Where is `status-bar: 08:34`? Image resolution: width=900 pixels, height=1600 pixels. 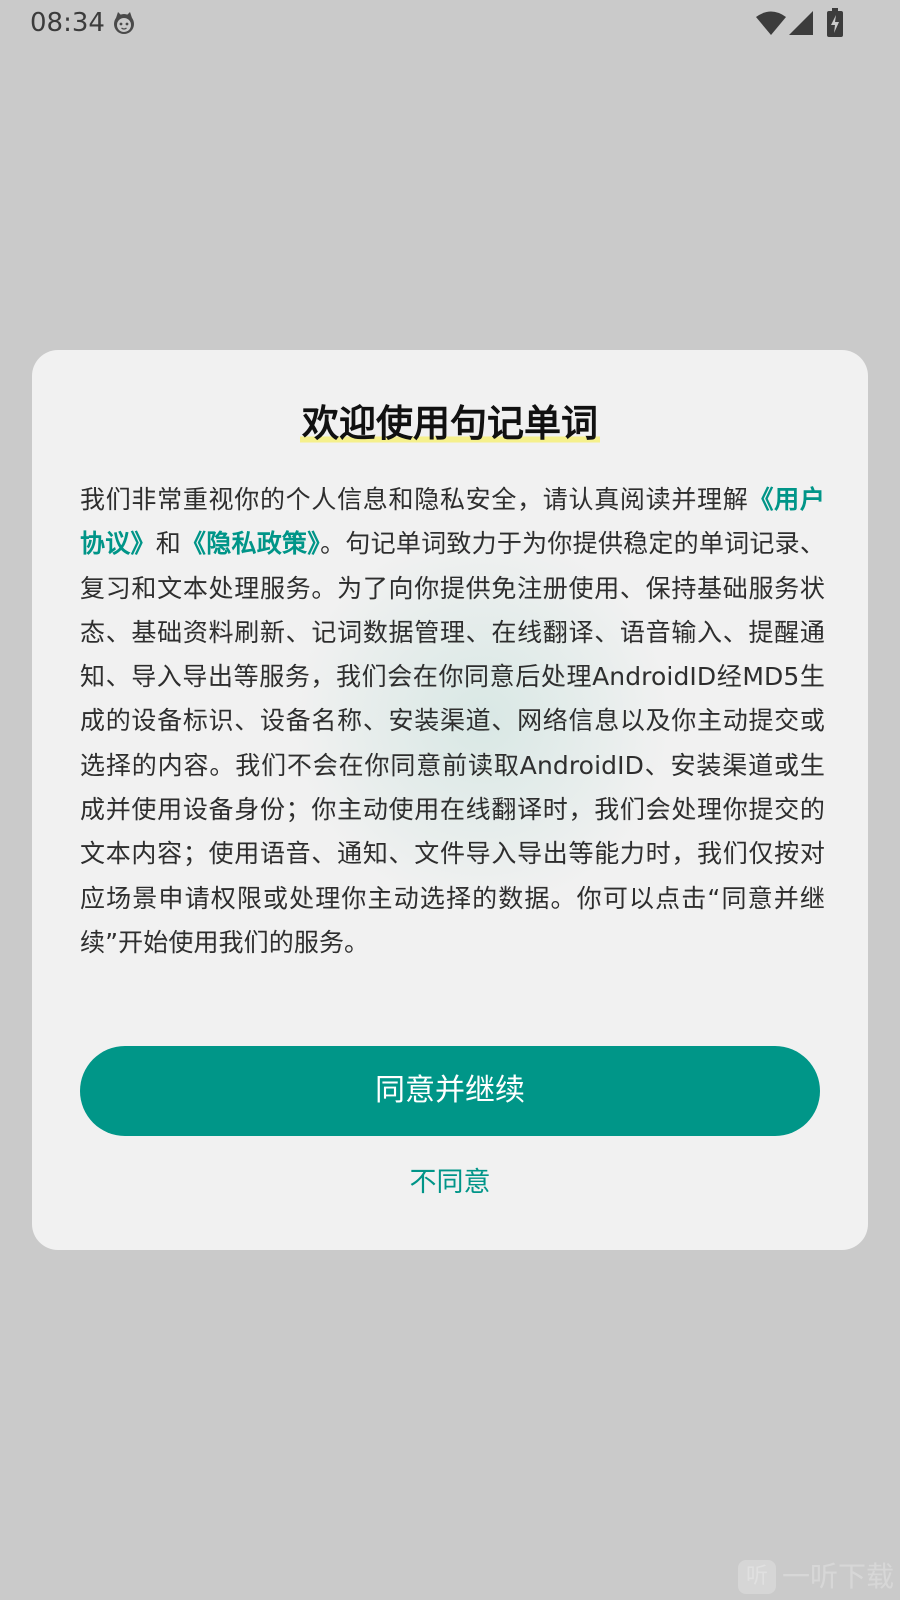 status-bar: 08:34 is located at coordinates (450, 23).